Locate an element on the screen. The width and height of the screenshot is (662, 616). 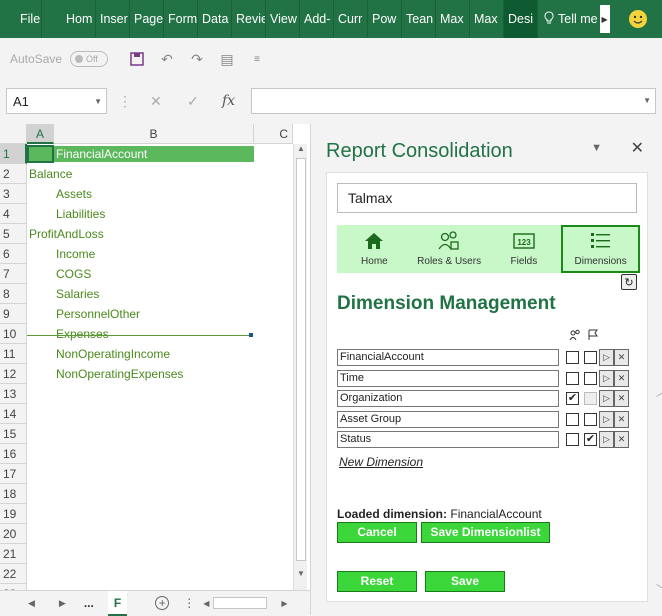
row-header: 1 is located at coordinates (13, 154).